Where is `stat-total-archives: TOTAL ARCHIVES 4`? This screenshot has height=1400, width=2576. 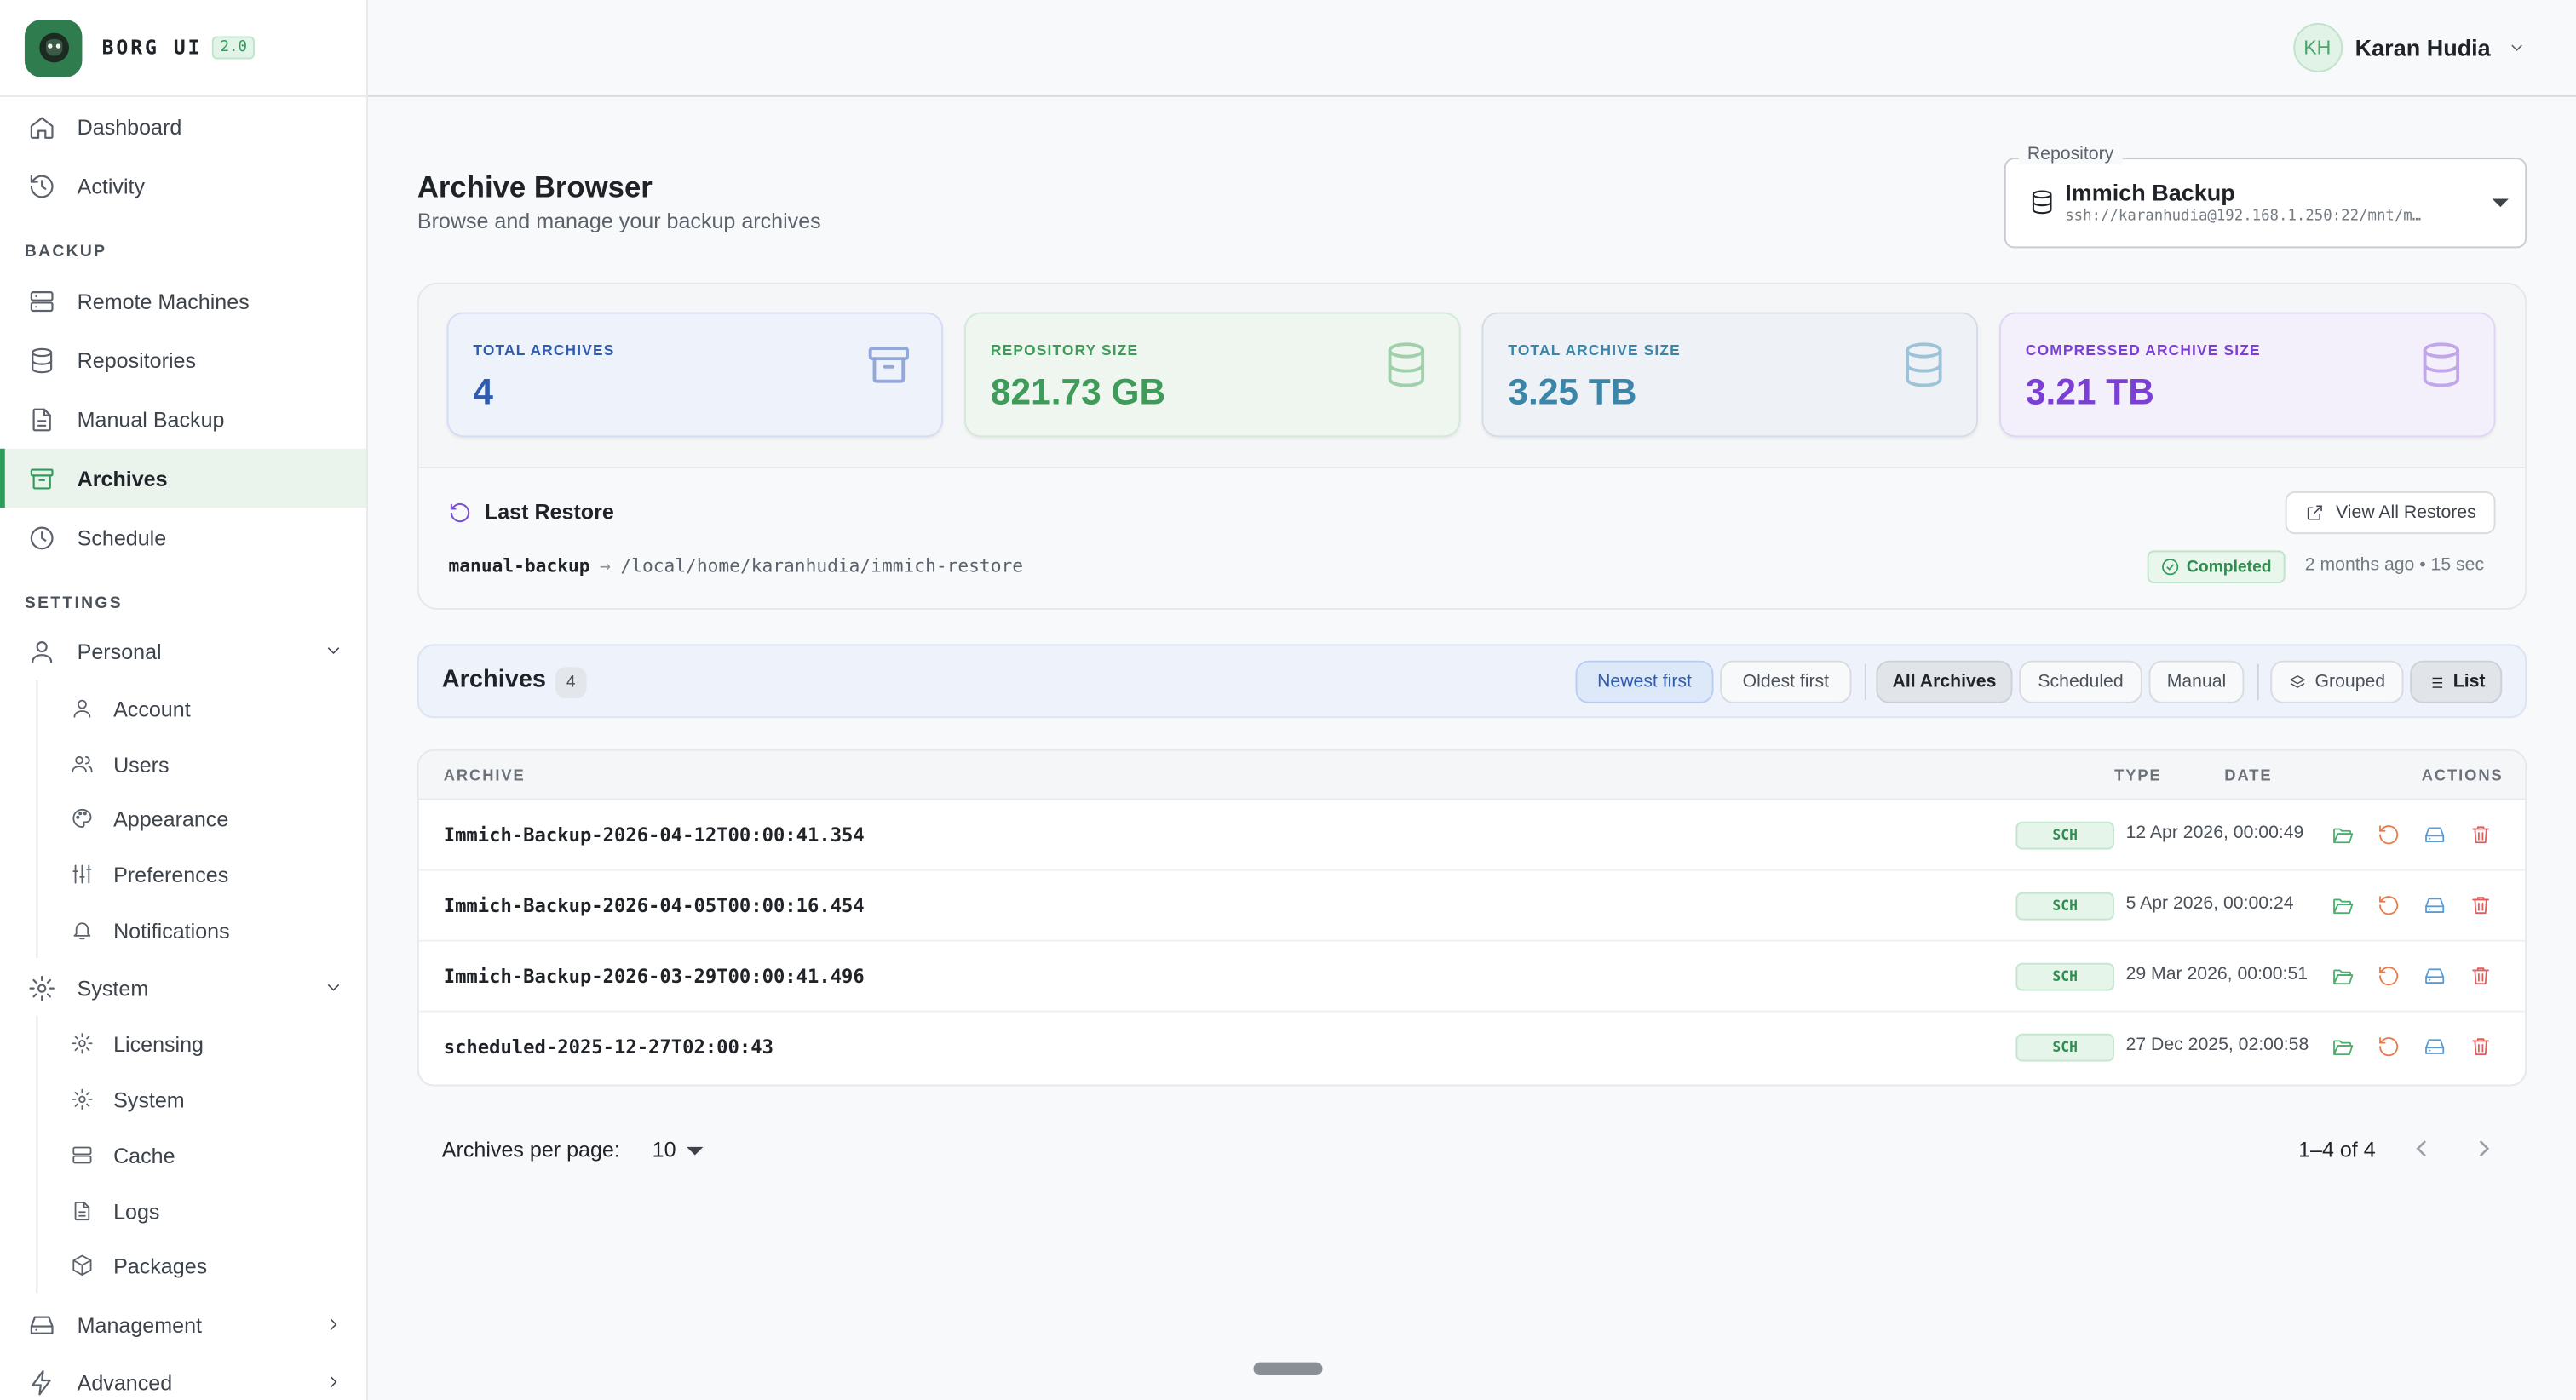
stat-total-archives: TOTAL ARCHIVES 4 is located at coordinates (695, 375).